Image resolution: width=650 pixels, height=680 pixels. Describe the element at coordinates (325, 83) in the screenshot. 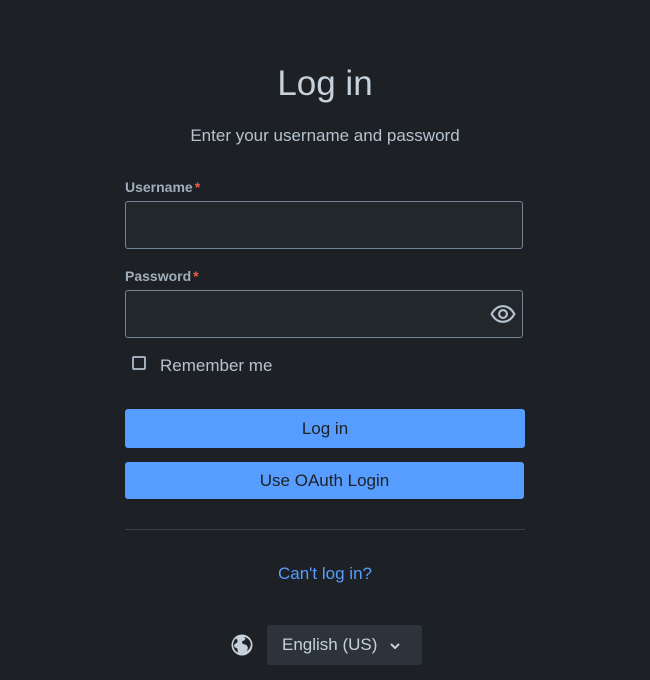

I see `page-title: Log in` at that location.